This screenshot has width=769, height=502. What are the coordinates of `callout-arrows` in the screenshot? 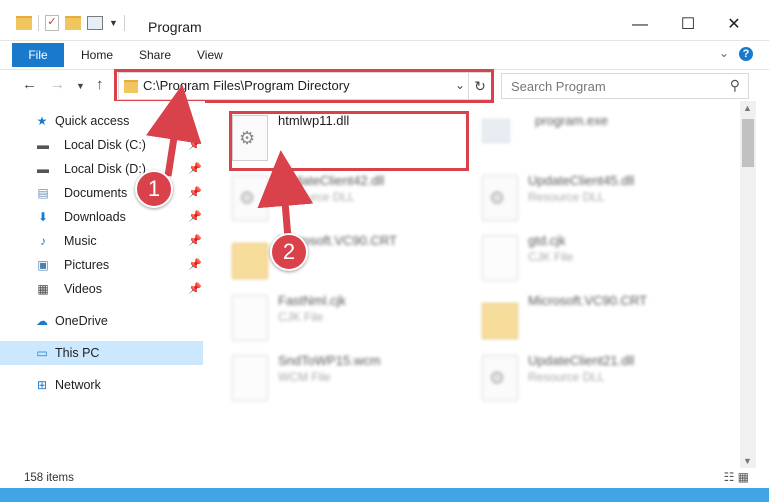 It's located at (230, 161).